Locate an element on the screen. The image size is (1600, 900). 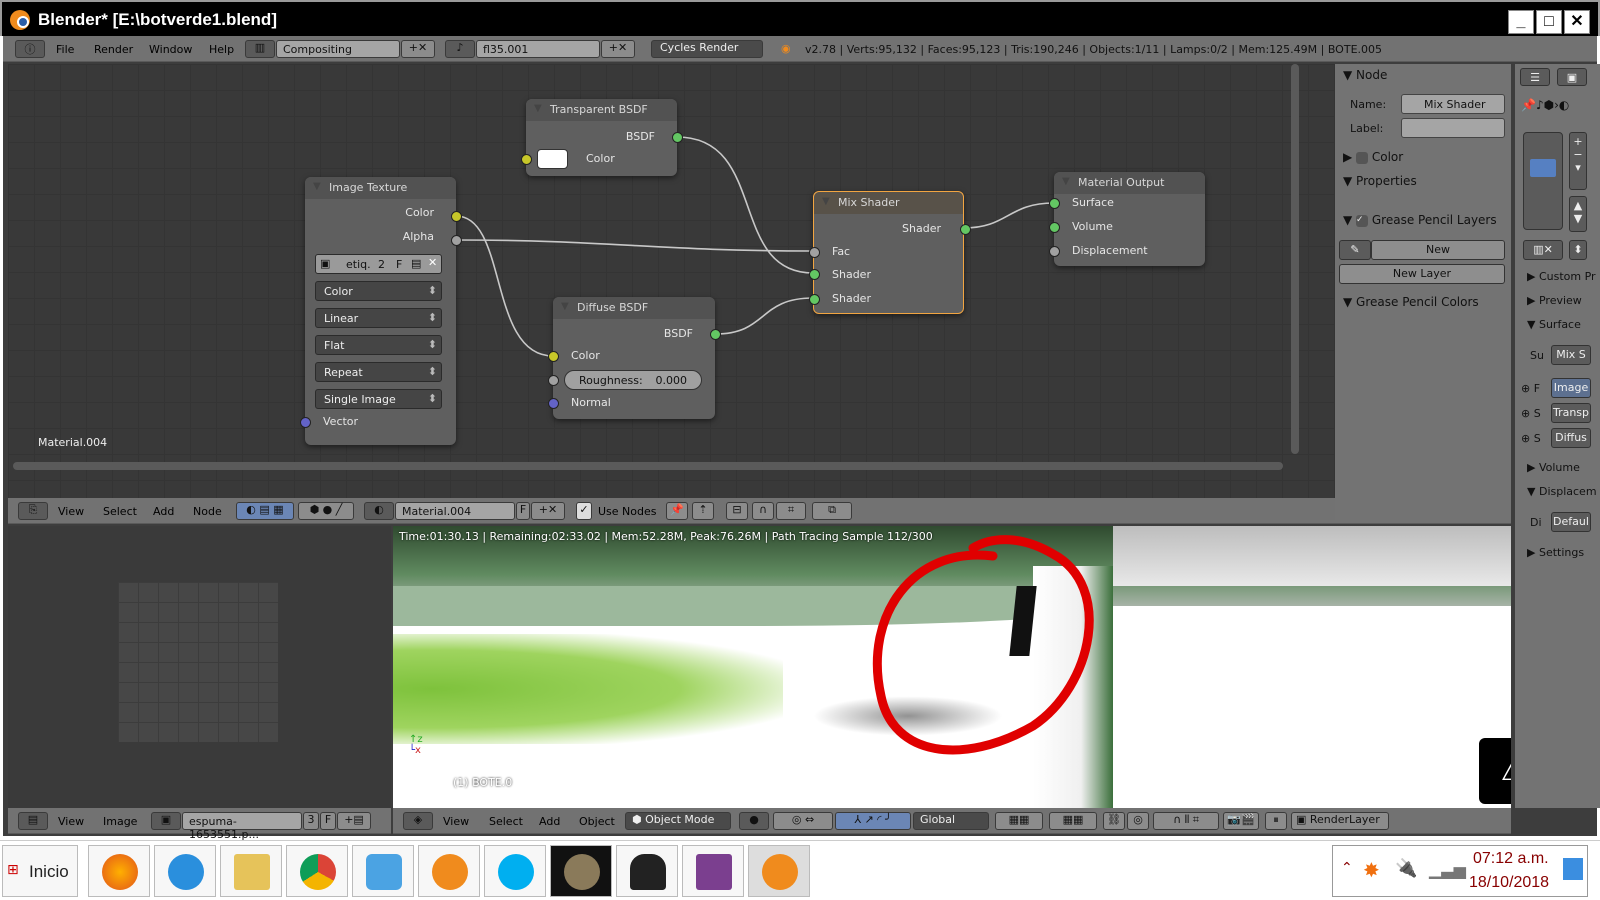
layers-grid-1: ▦▦ is located at coordinates (1019, 821).